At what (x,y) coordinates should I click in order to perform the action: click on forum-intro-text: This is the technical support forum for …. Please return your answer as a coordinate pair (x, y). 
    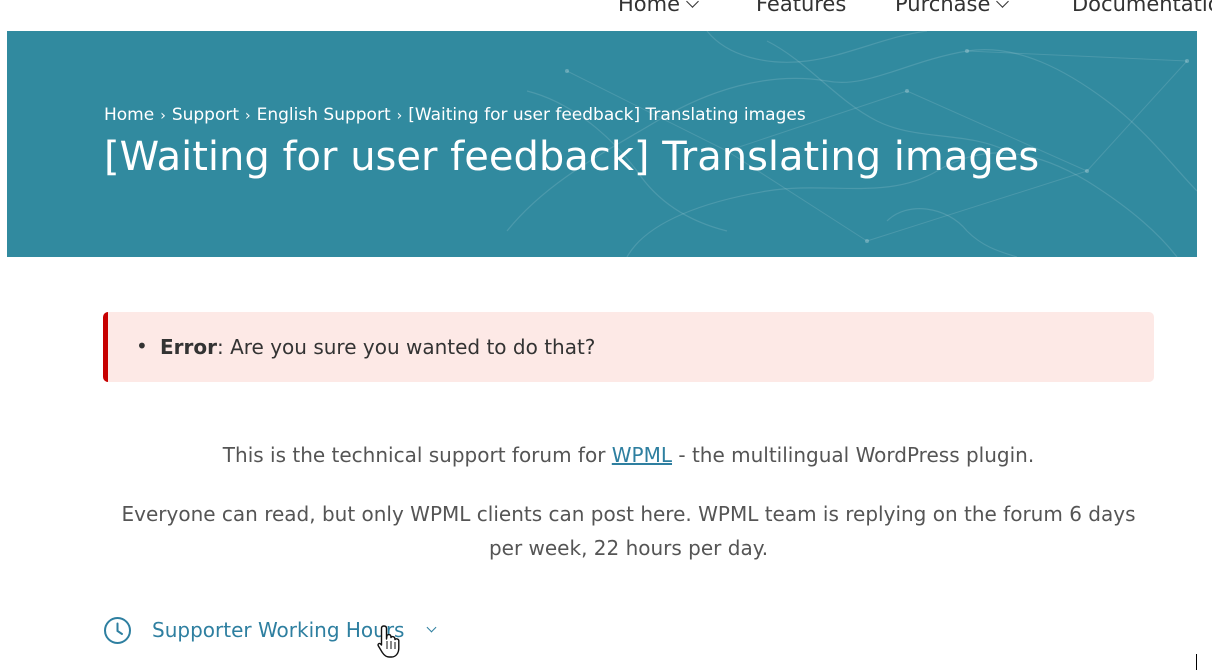
    Looking at the image, I should click on (628, 455).